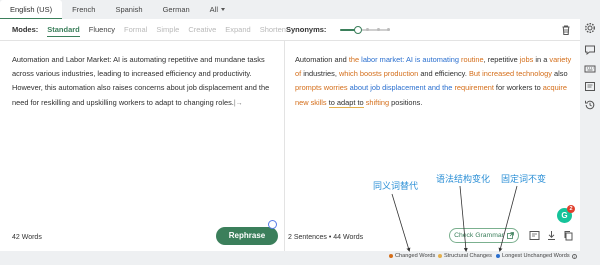 This screenshot has width=600, height=265. I want to click on legend-dot-longest, so click(498, 256).